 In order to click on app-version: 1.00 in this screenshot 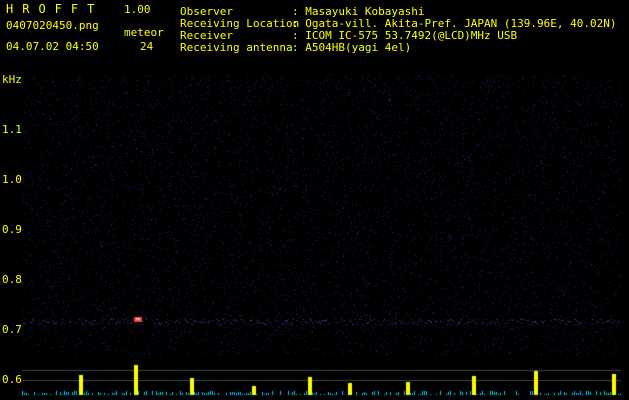, I will do `click(137, 9)`.